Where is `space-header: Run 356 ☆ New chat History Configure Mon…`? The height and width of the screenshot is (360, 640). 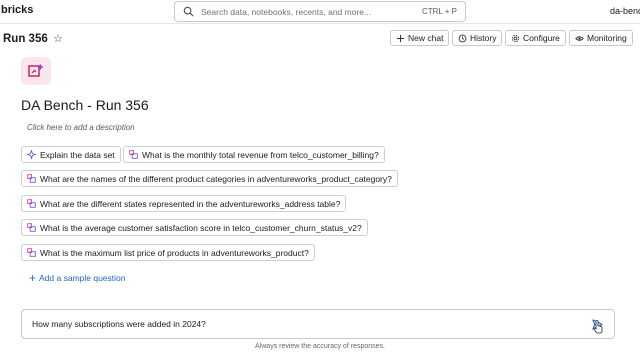 space-header: Run 356 ☆ New chat History Configure Mon… is located at coordinates (320, 39).